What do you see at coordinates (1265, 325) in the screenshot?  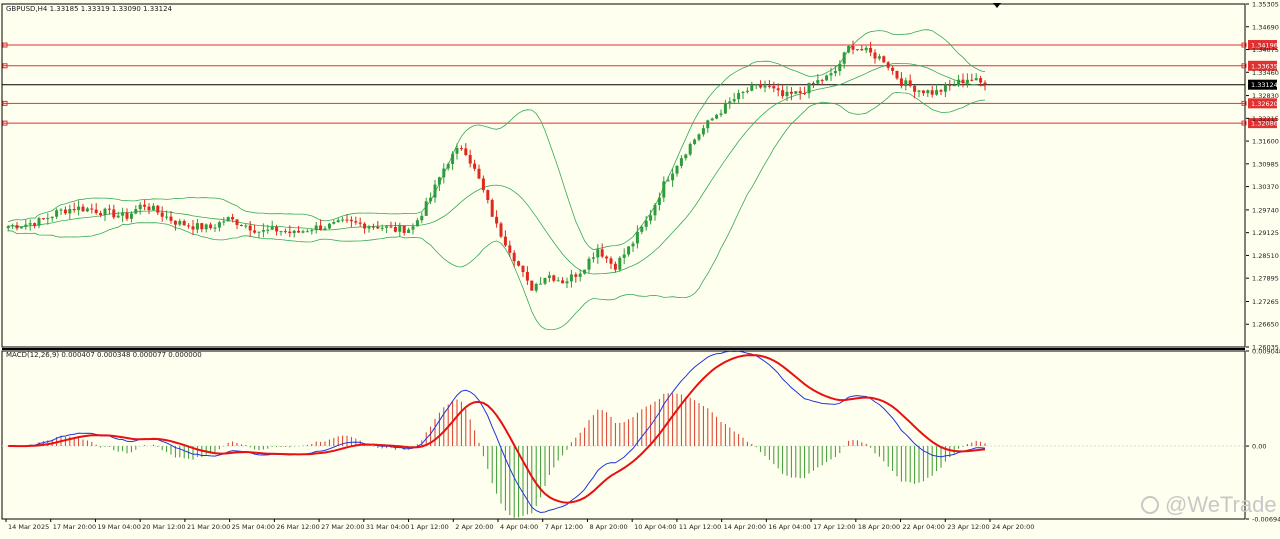 I see `price-tick-label: 1.26650` at bounding box center [1265, 325].